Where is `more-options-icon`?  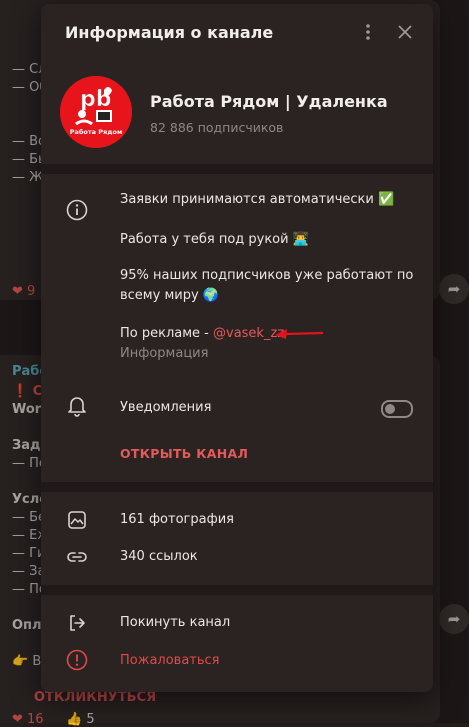 more-options-icon is located at coordinates (368, 32).